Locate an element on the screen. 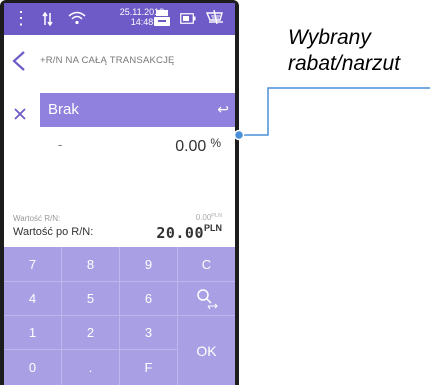 This screenshot has width=444, height=385. callout-label: Wybrany rabat/narzut is located at coordinates (344, 51).